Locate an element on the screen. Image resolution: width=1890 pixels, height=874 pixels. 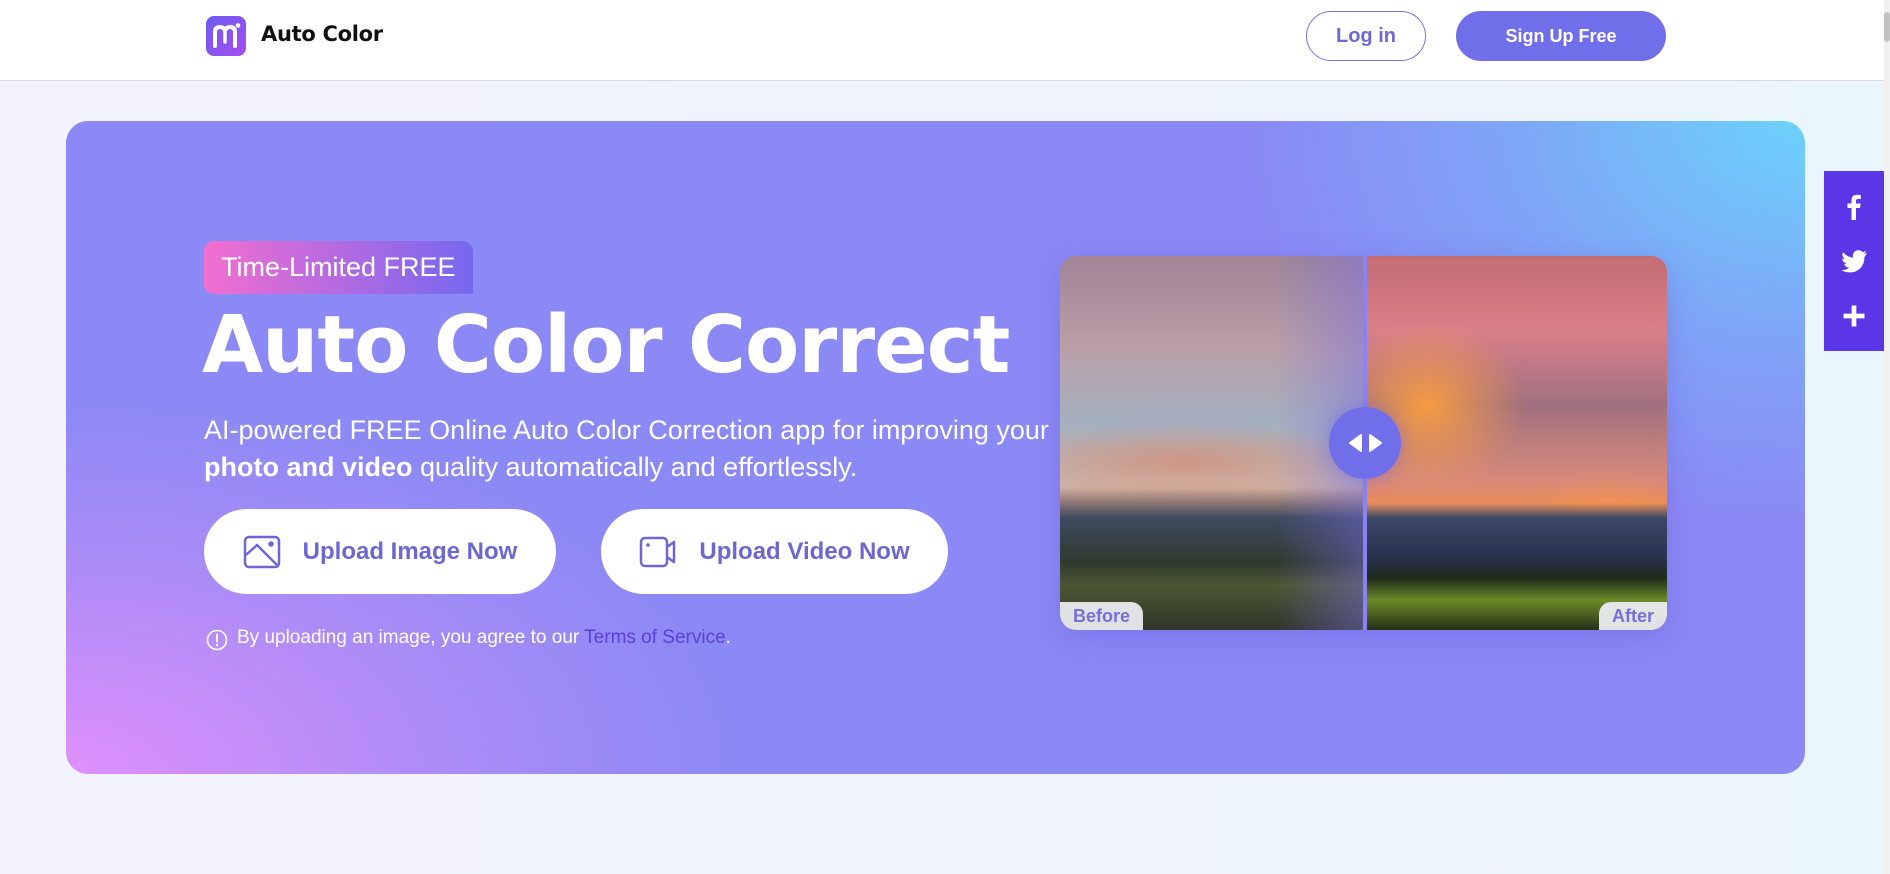
scrollbar-thumb is located at coordinates (1887, 27).